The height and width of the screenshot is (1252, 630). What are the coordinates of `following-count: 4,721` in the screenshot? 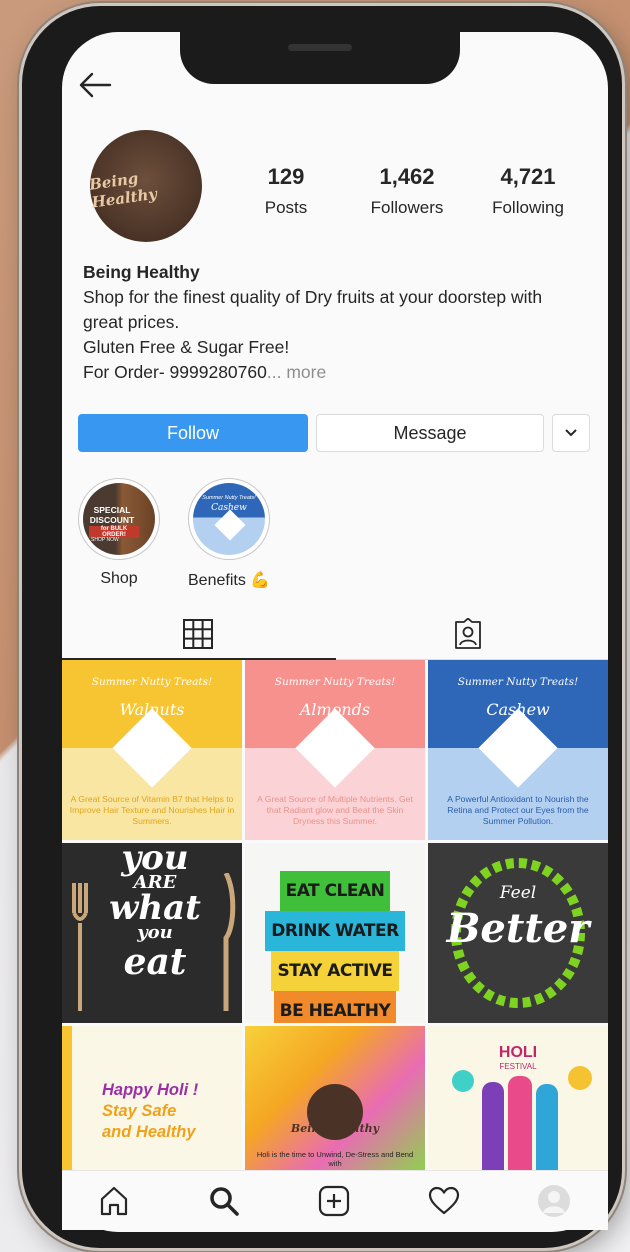 It's located at (528, 176).